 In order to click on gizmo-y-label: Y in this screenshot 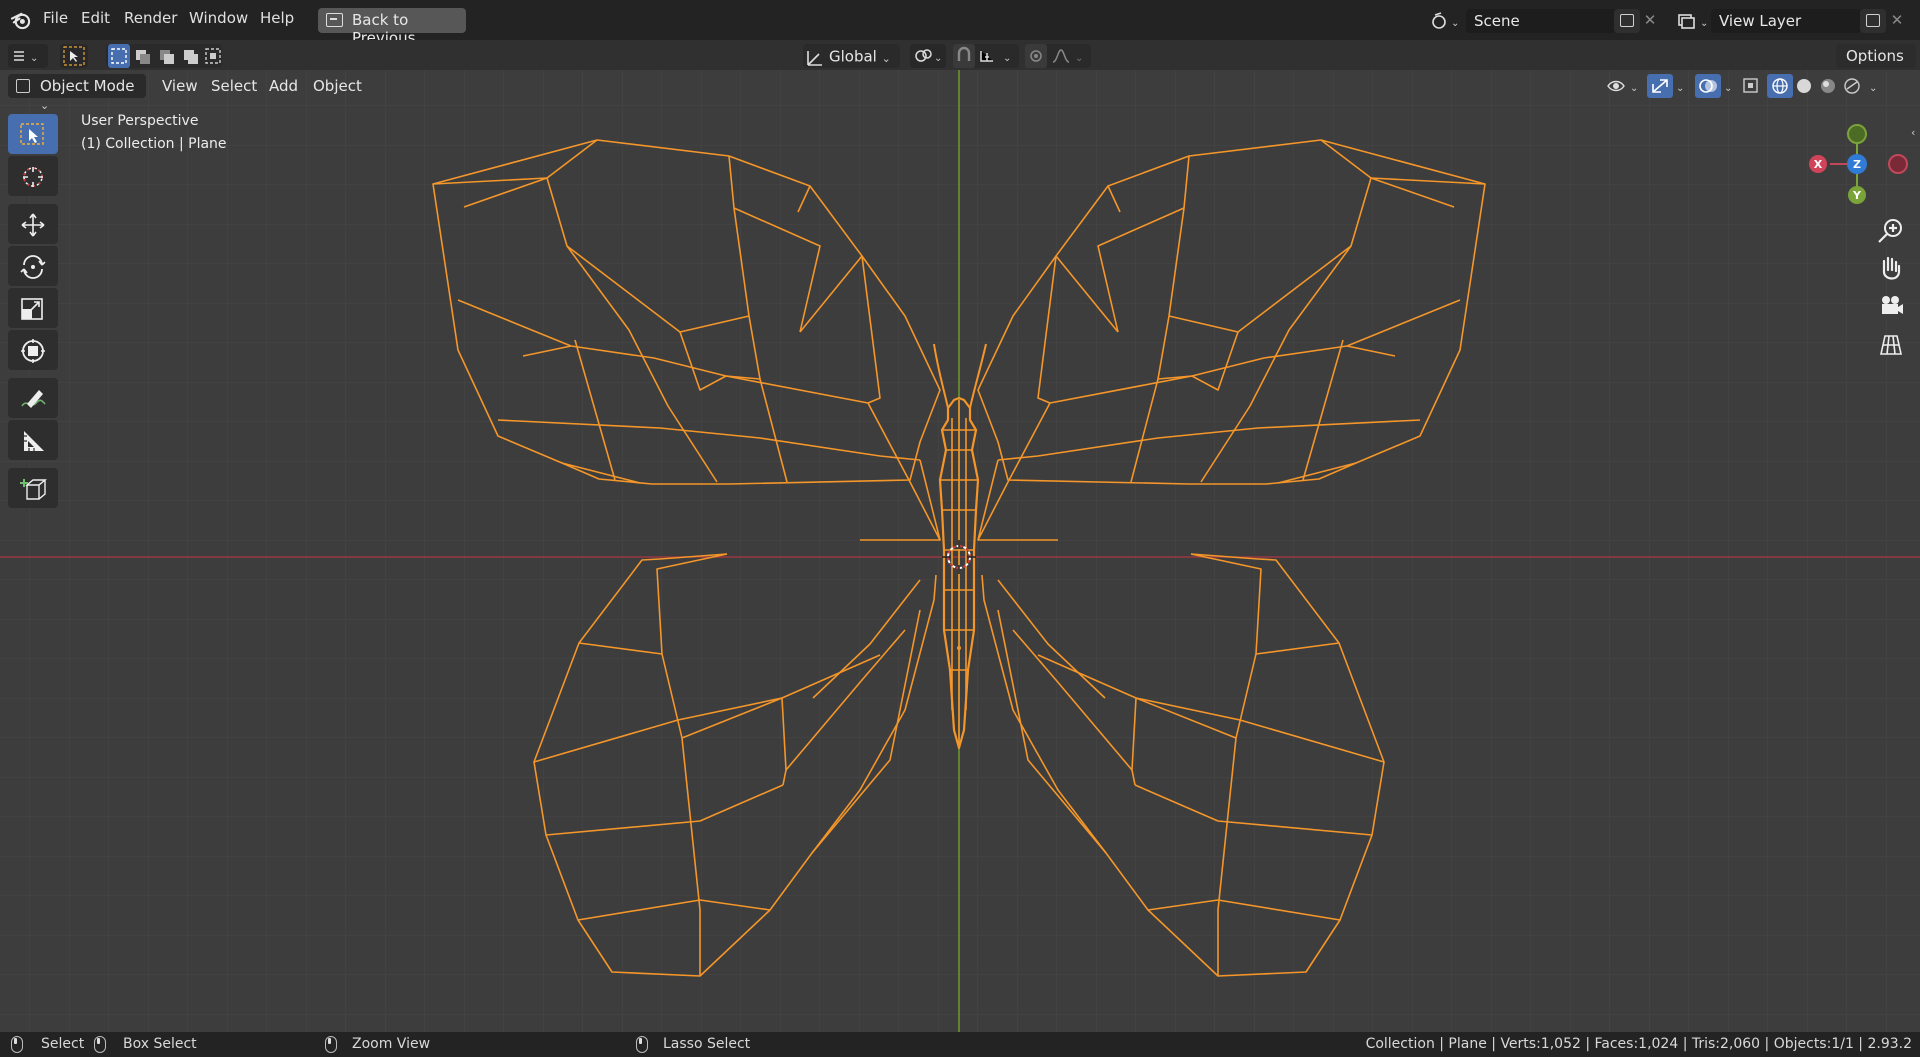, I will do `click(1857, 195)`.